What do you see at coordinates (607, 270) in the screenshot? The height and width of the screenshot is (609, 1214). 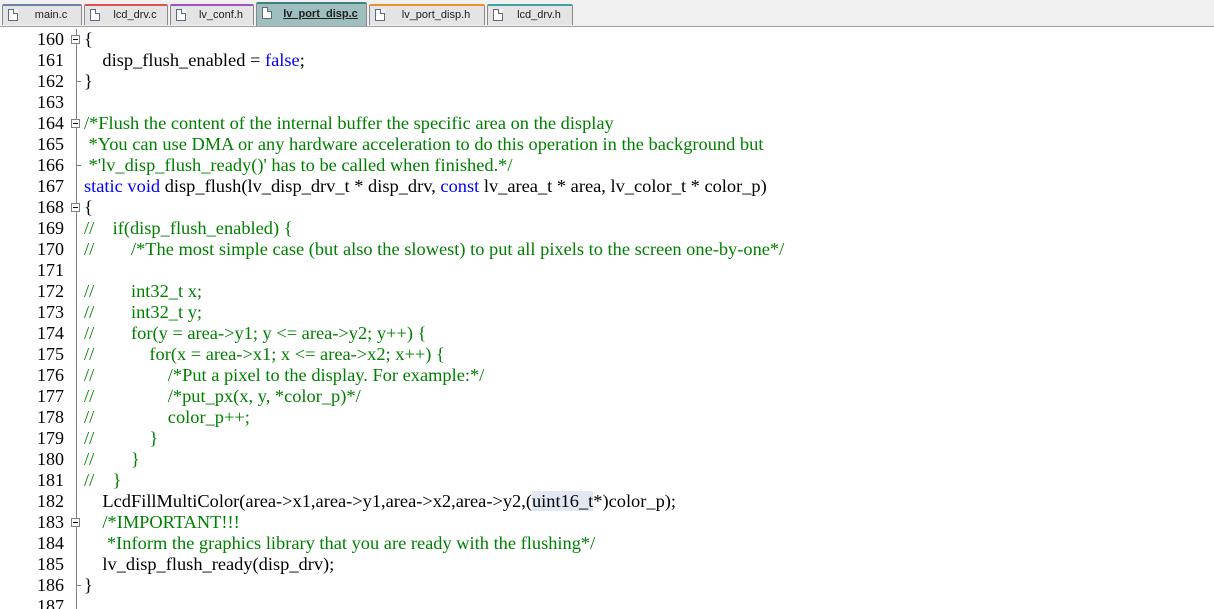 I see `code-line: 171` at bounding box center [607, 270].